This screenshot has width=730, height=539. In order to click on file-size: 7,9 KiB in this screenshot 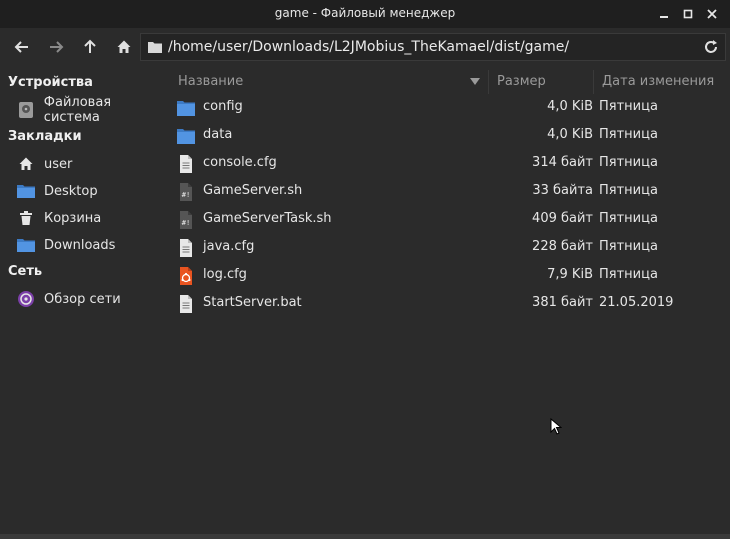, I will do `click(570, 274)`.